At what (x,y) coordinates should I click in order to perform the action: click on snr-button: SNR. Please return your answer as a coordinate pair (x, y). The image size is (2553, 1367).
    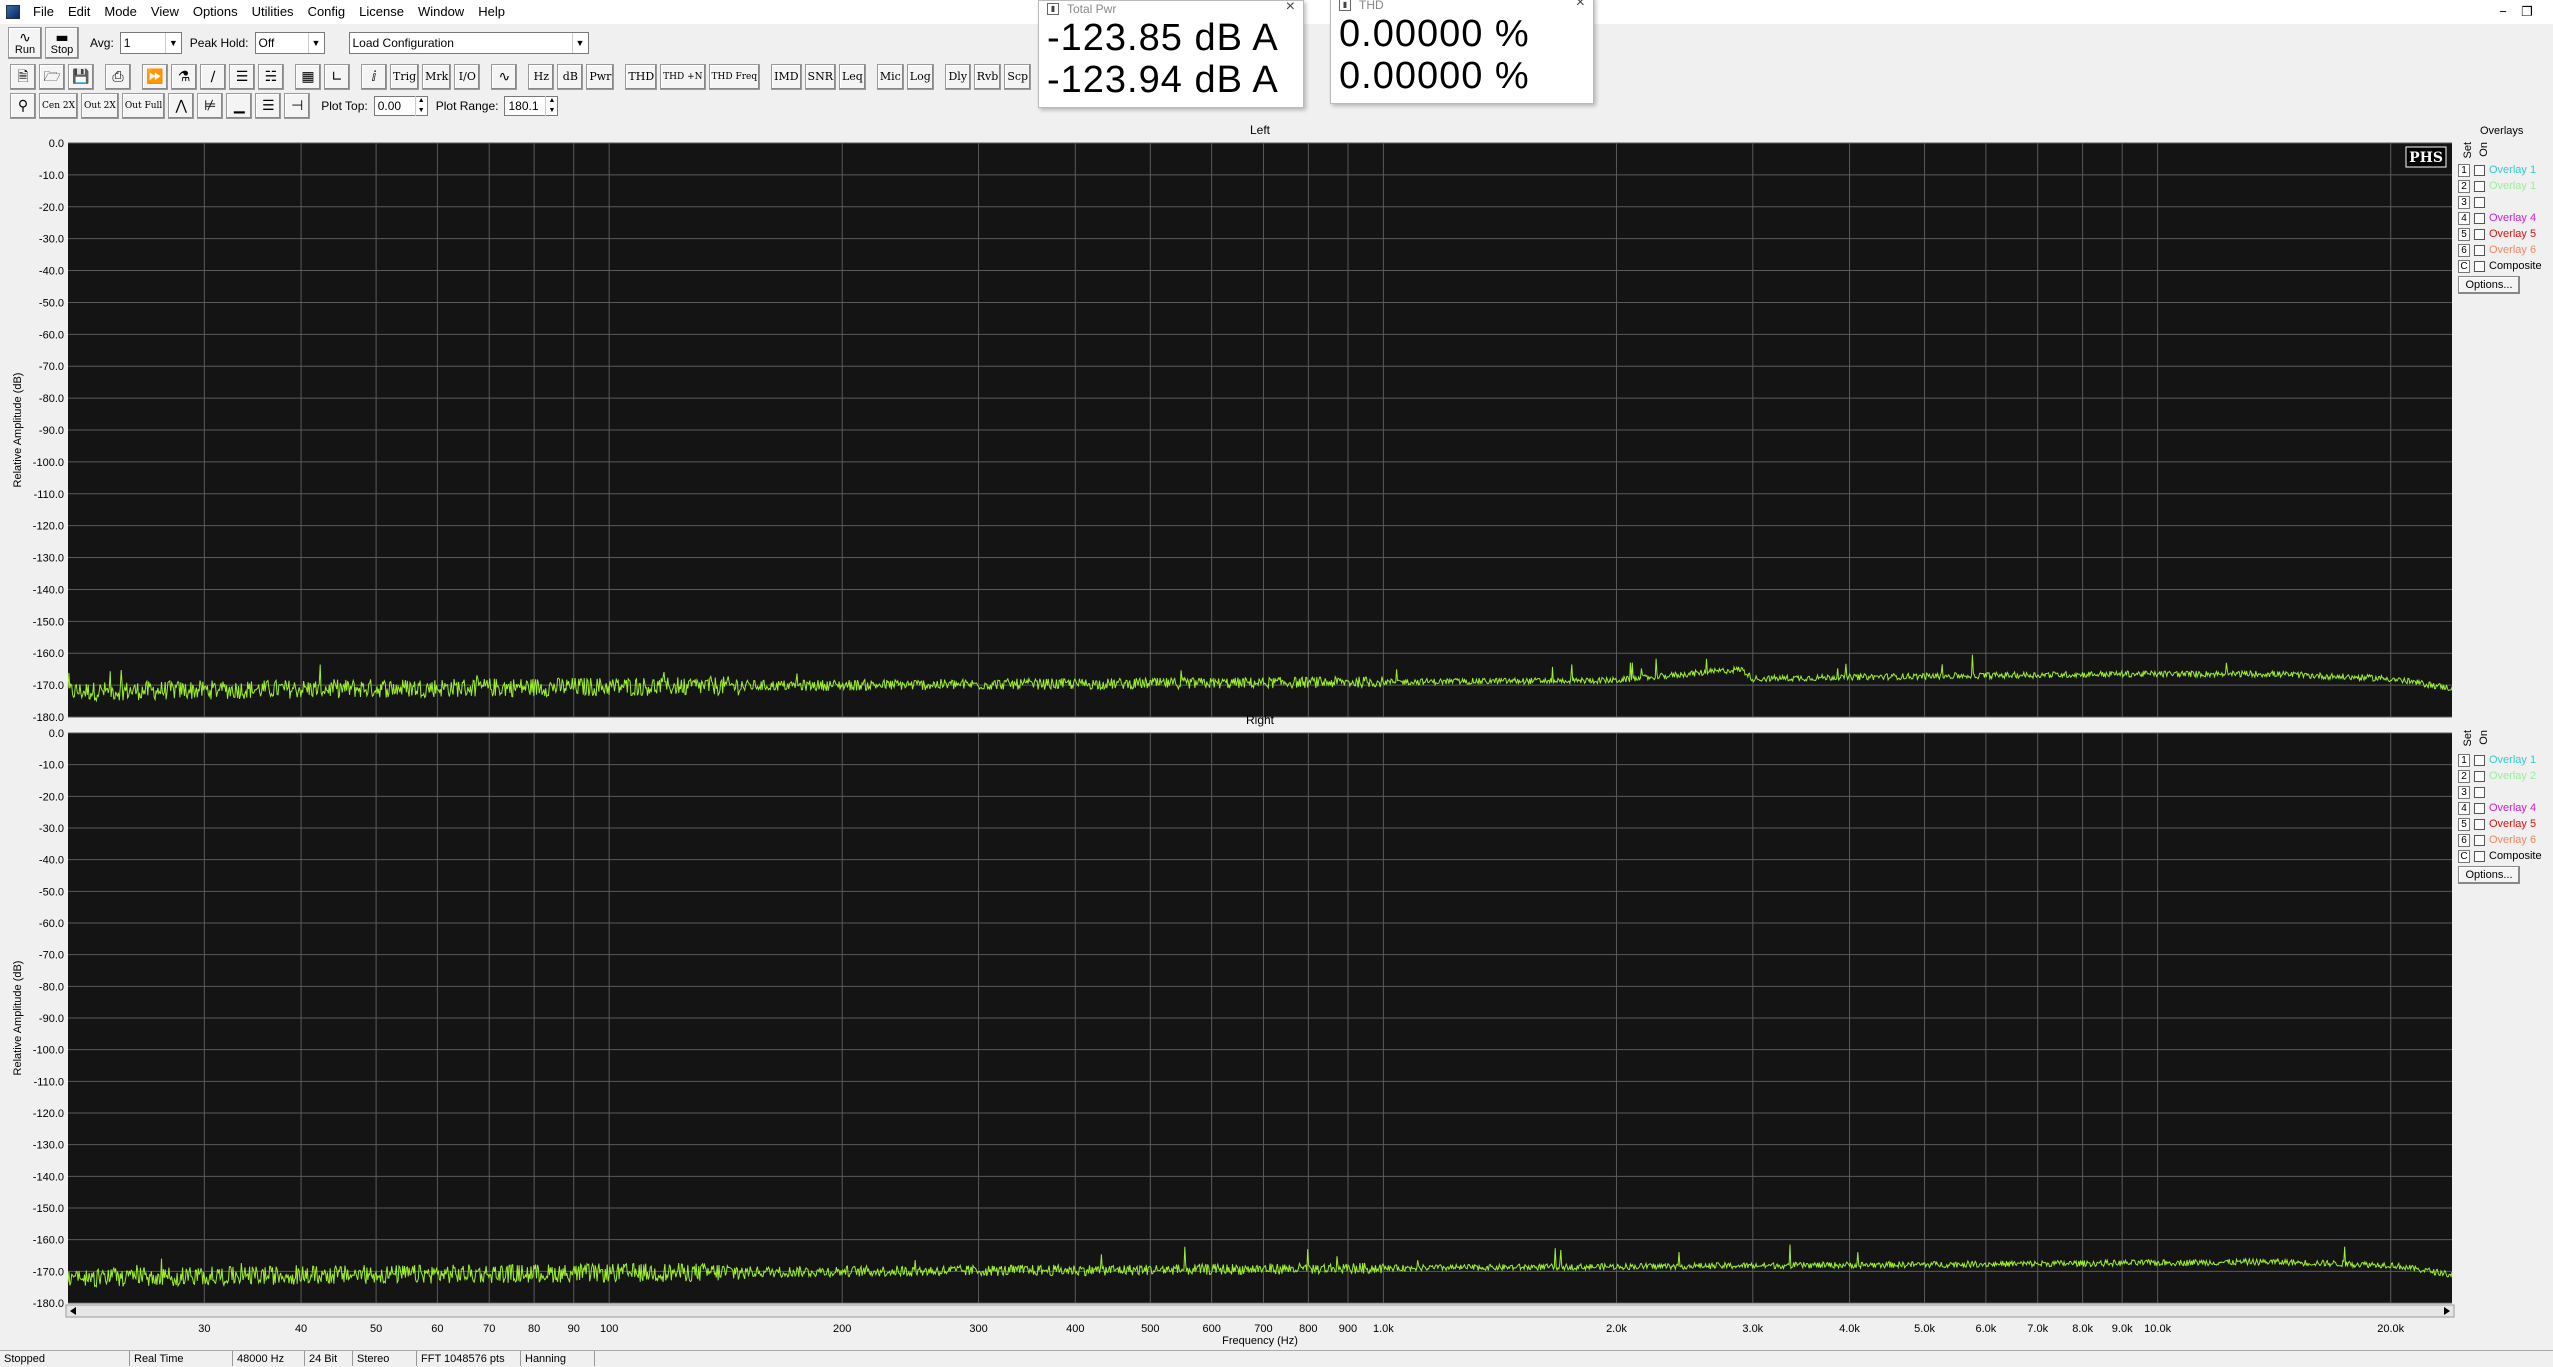
    Looking at the image, I should click on (820, 77).